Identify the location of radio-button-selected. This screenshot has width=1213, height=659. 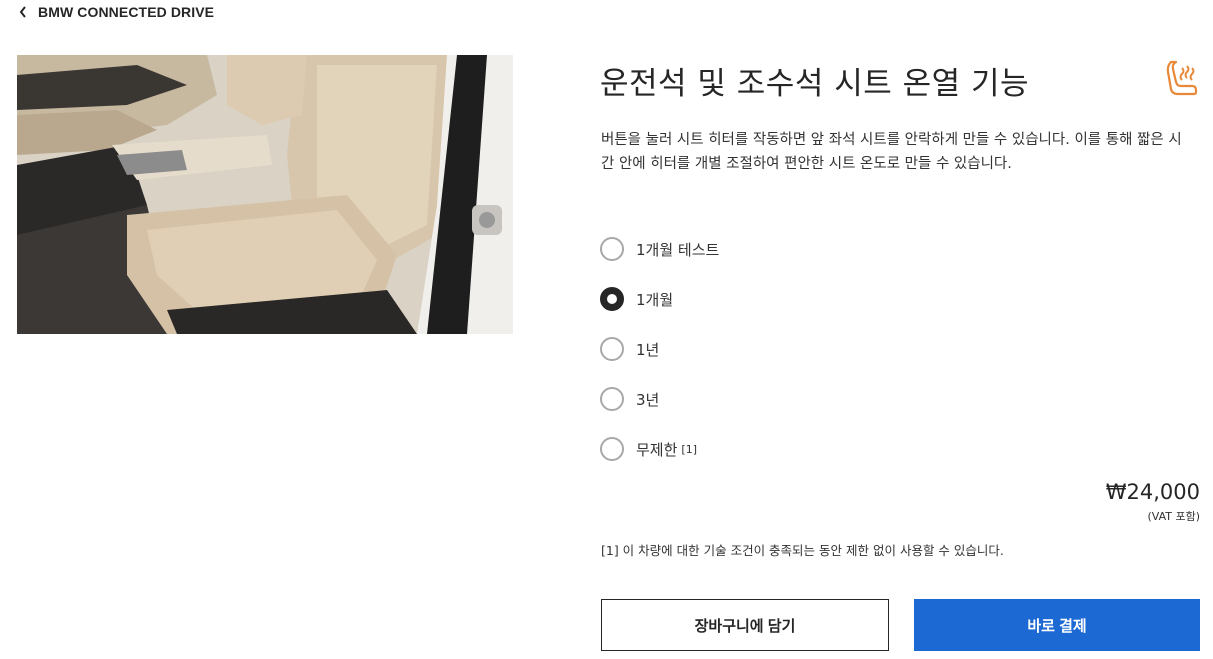
(612, 299).